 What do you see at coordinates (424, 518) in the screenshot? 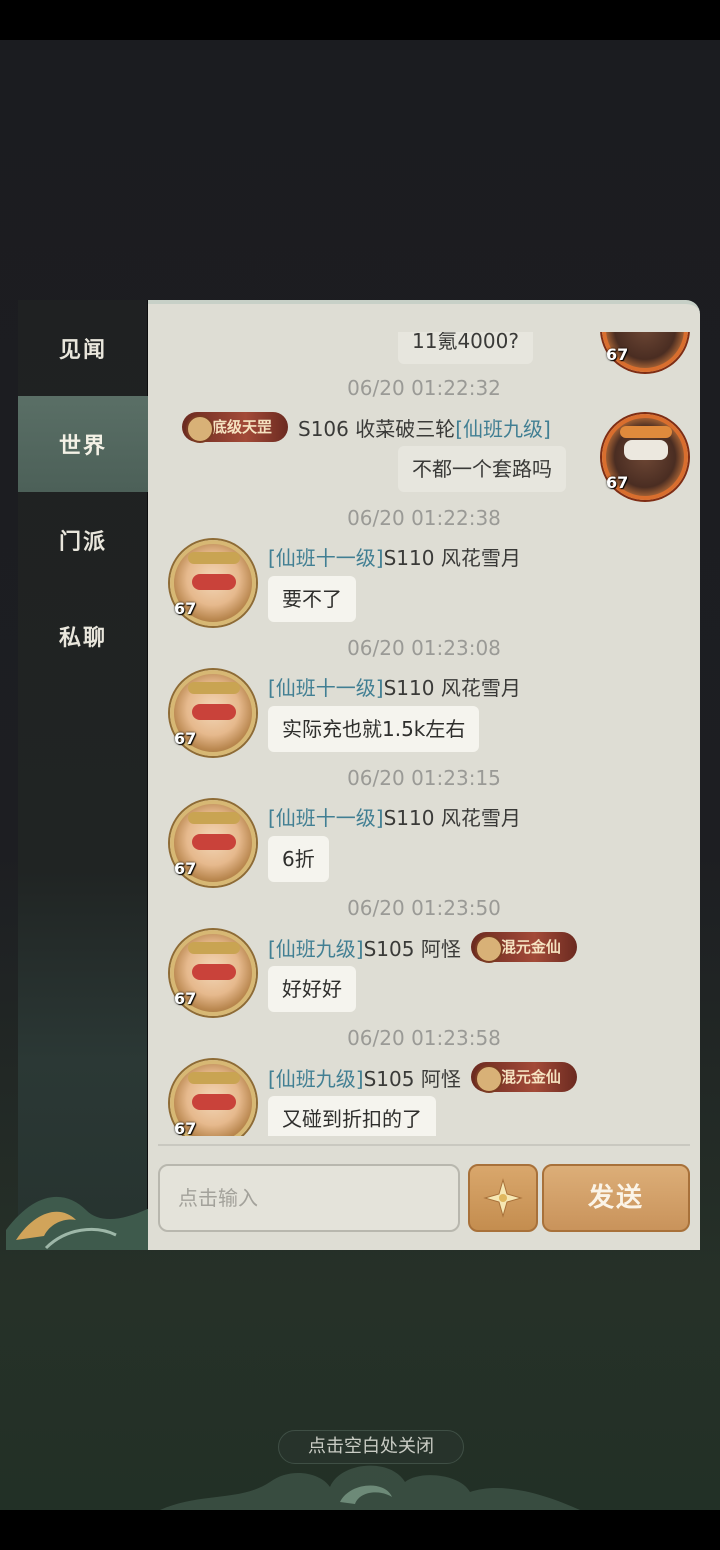
I see `timestamp: 06/20 01:22:38` at bounding box center [424, 518].